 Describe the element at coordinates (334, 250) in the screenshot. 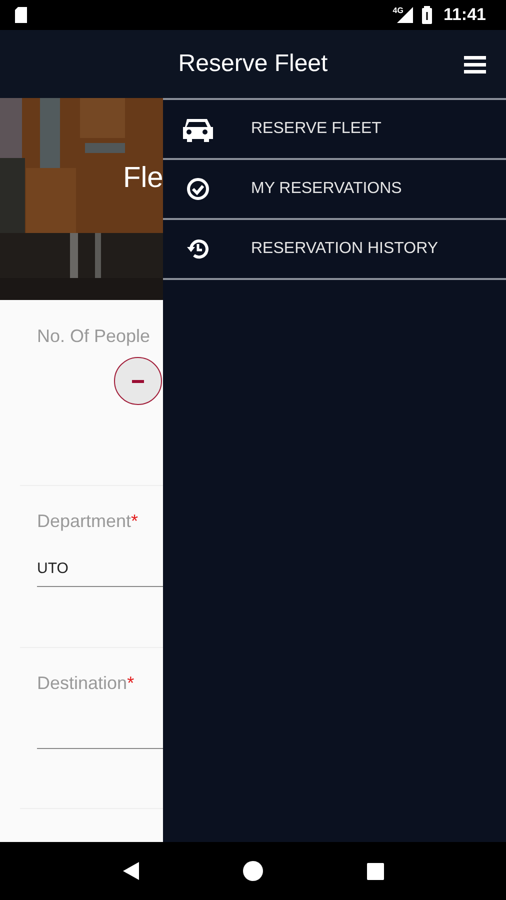

I see `drawer-menu-item: RESERVATION HISTORY` at that location.